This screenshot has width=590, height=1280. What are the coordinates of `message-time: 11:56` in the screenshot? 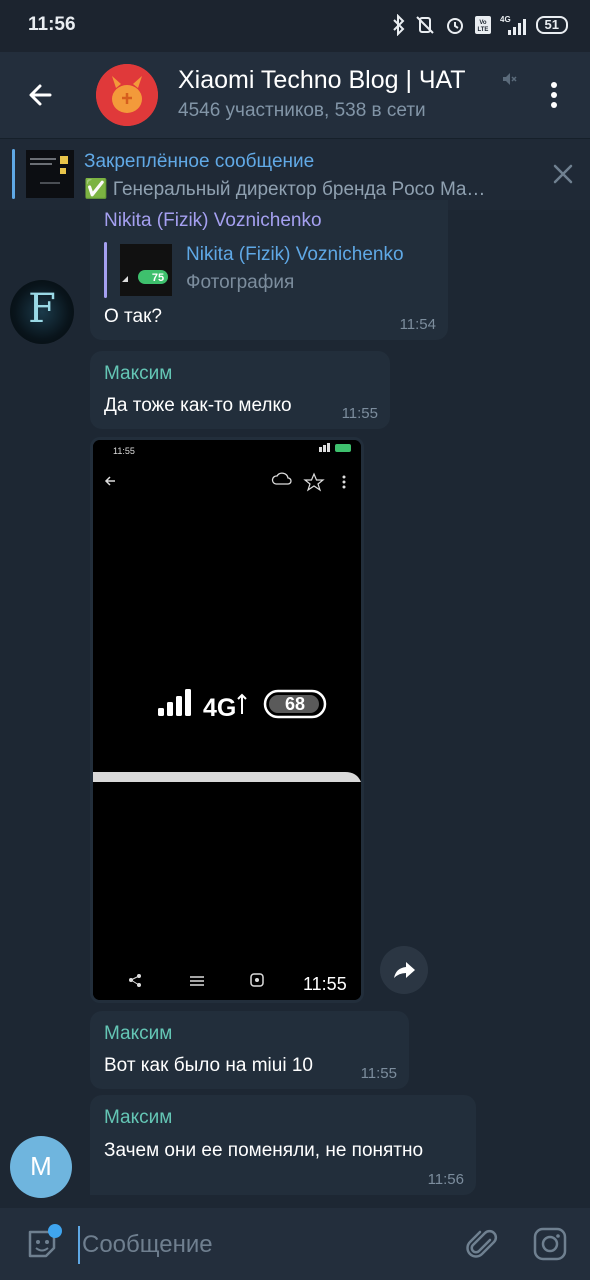 It's located at (445, 1179).